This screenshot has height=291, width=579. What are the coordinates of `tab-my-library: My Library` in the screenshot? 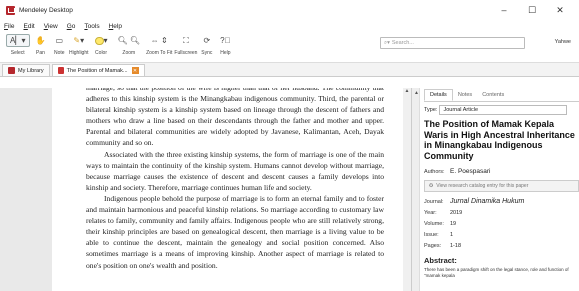 It's located at (26, 70).